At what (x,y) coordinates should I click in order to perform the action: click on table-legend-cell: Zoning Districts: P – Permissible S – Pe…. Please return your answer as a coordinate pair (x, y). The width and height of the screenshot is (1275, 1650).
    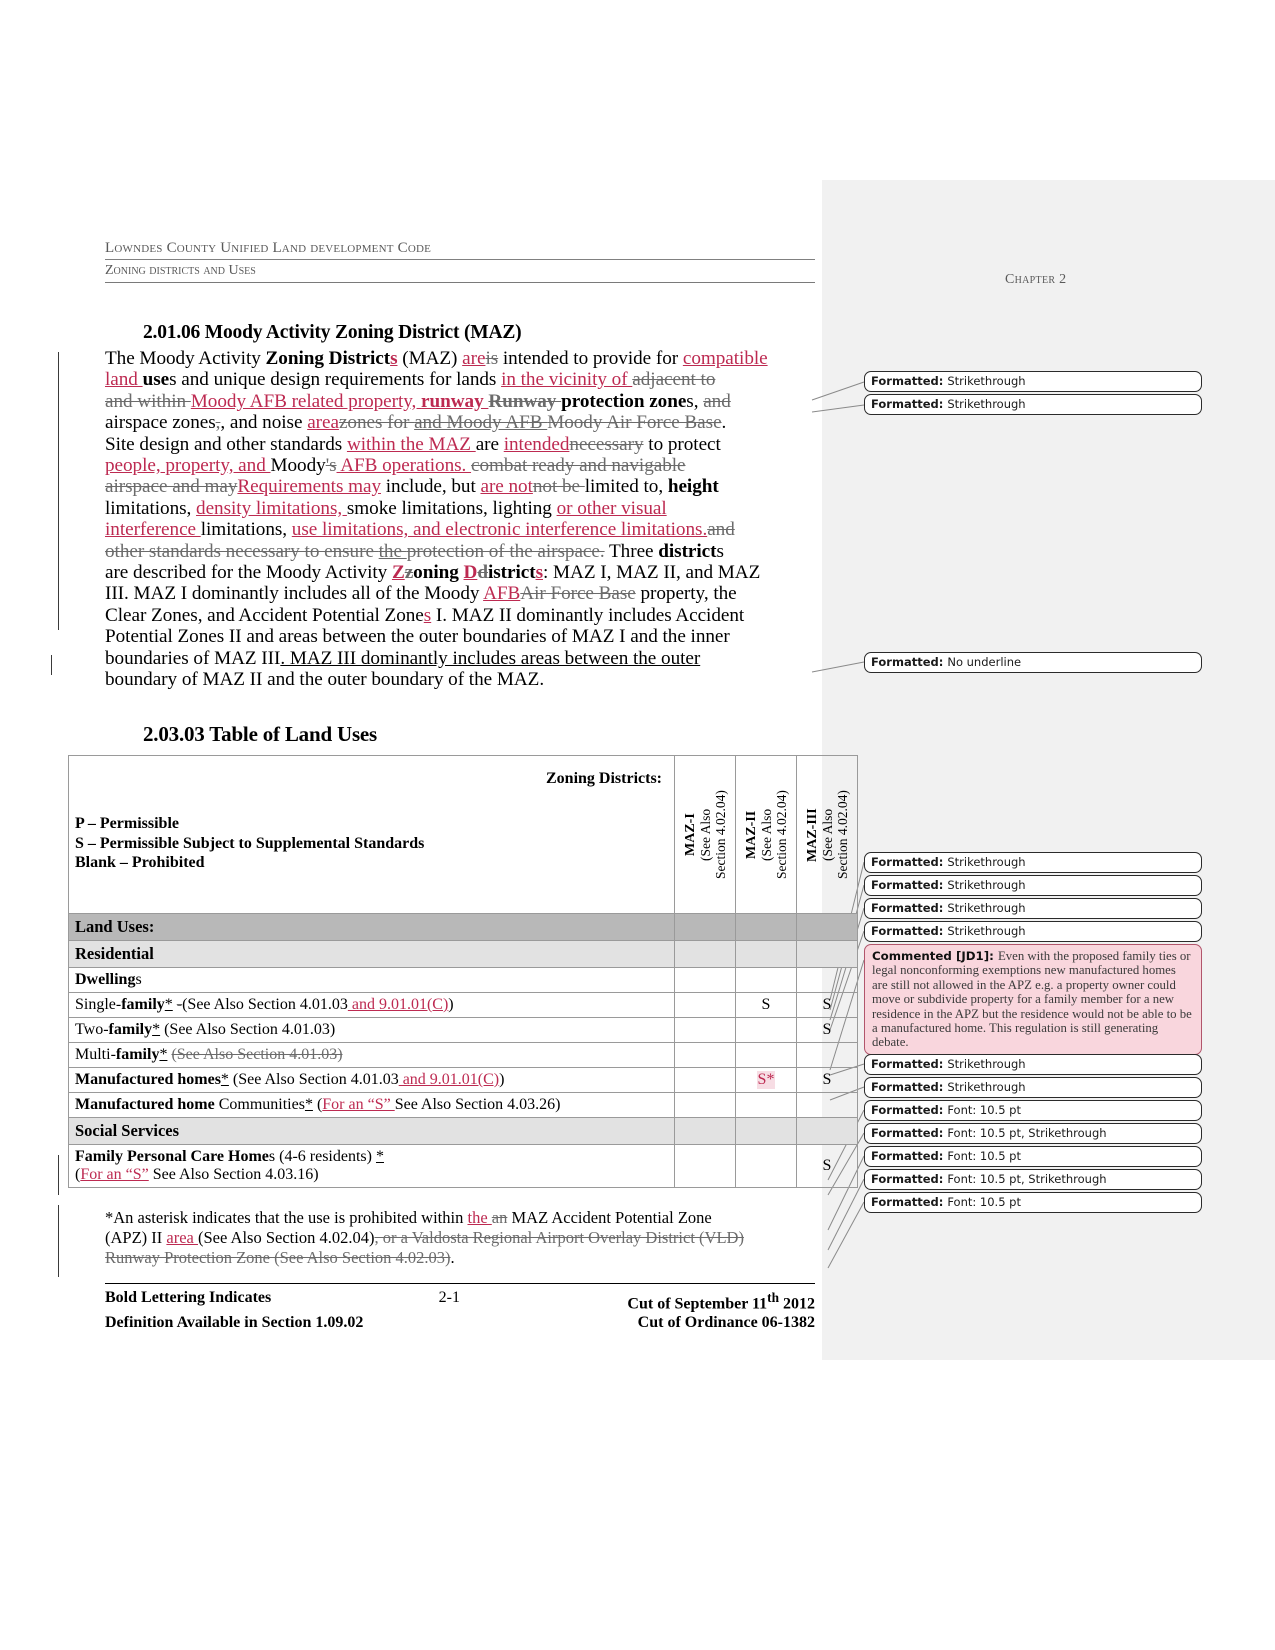
    Looking at the image, I should click on (371, 834).